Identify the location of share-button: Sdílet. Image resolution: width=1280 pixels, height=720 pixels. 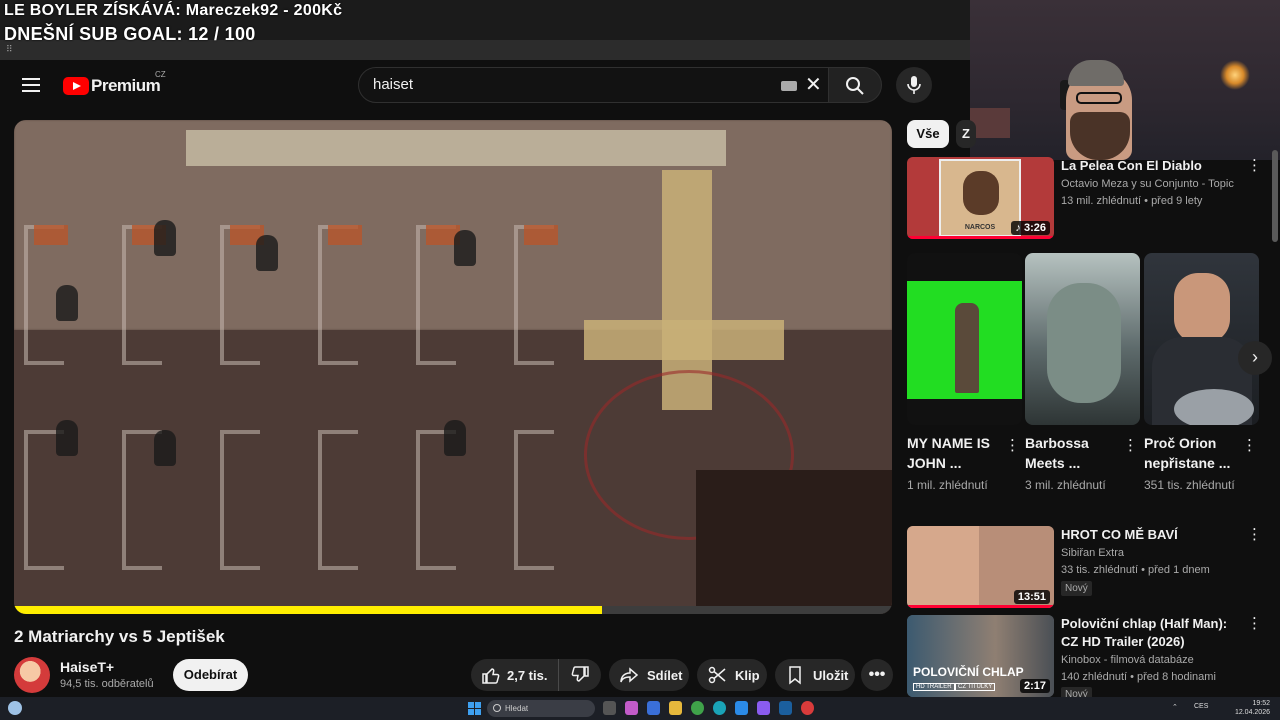
(649, 675).